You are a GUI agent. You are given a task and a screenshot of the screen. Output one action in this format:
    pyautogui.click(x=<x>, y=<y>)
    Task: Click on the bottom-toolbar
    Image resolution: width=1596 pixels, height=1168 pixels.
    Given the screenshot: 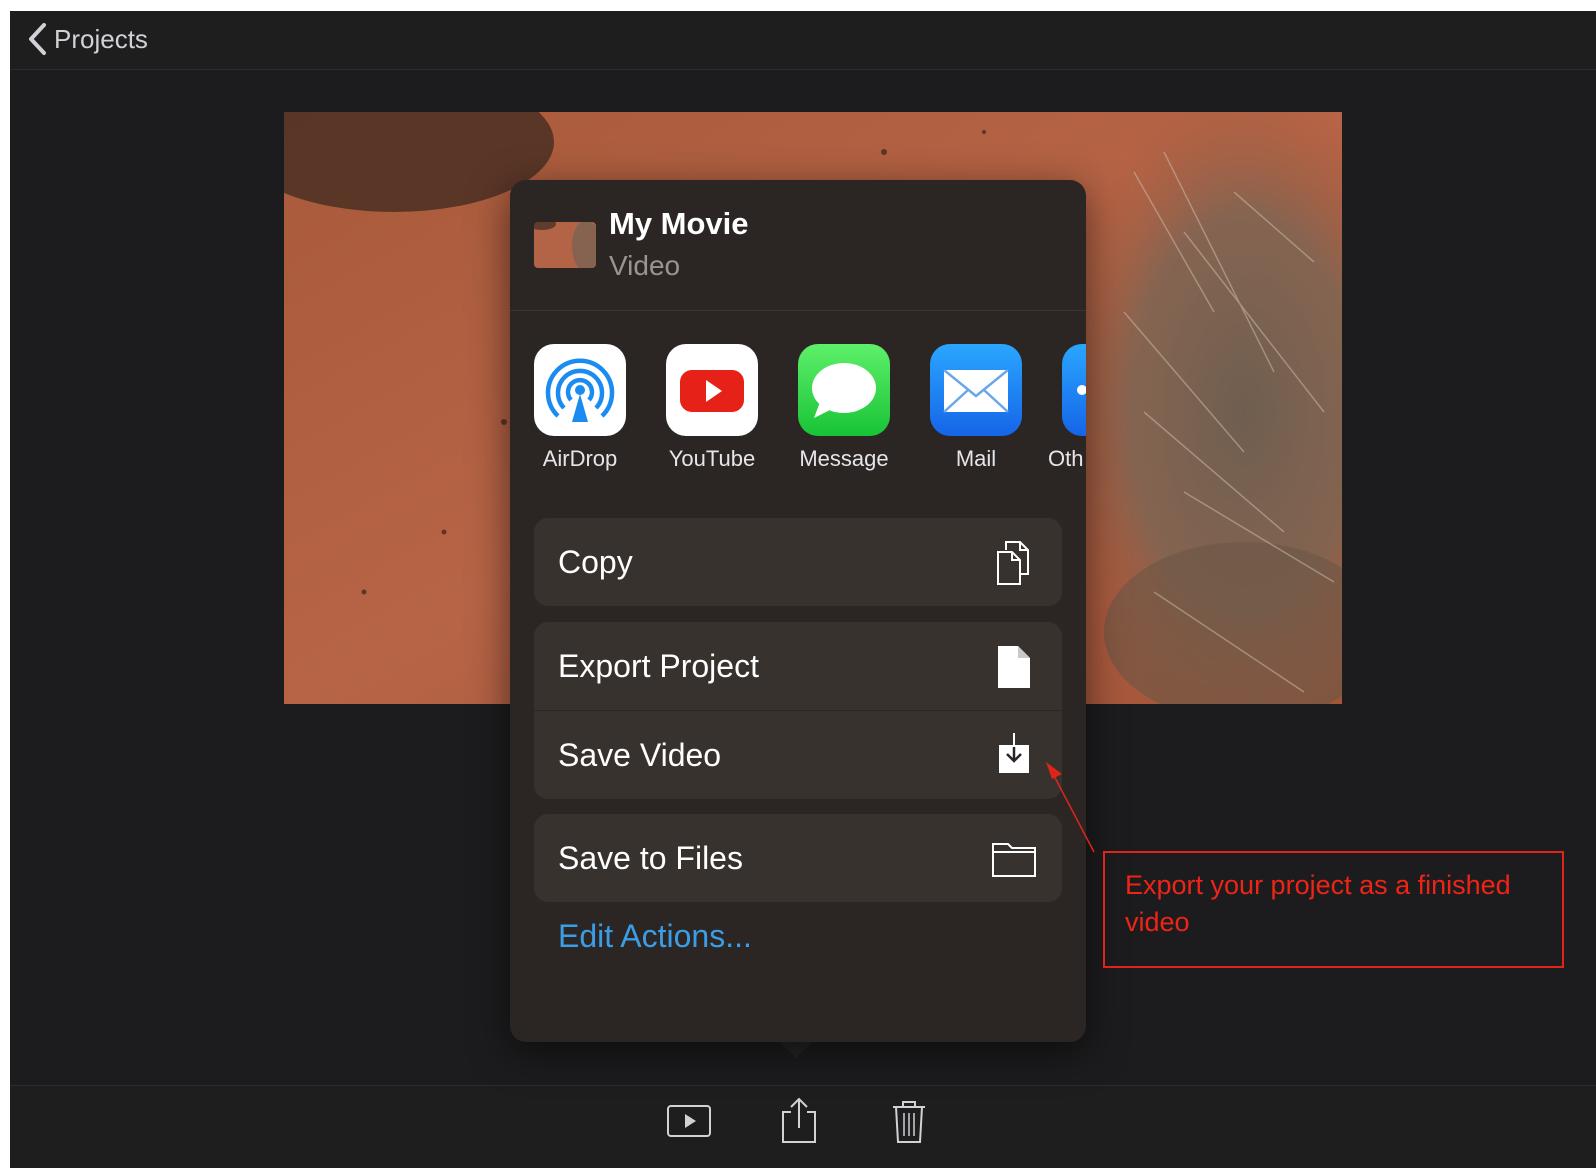 What is the action you would take?
    pyautogui.click(x=803, y=1126)
    